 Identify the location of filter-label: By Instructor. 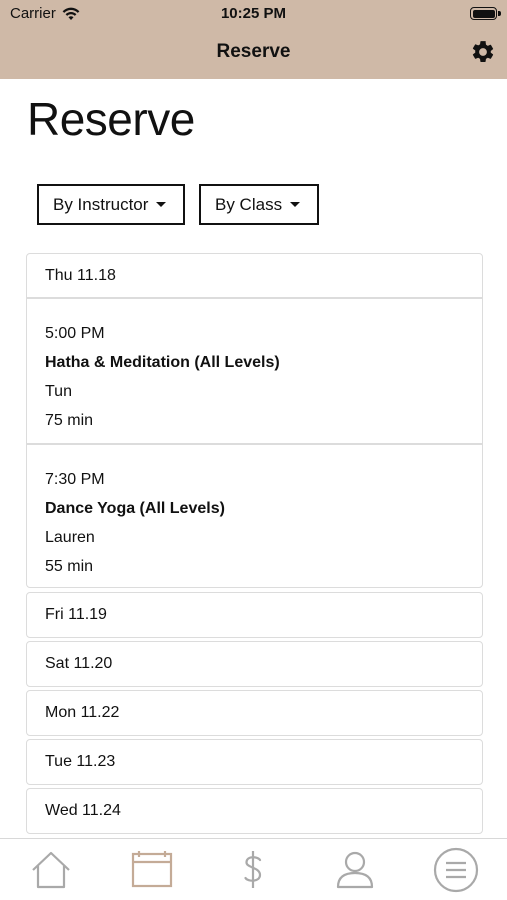
(101, 204).